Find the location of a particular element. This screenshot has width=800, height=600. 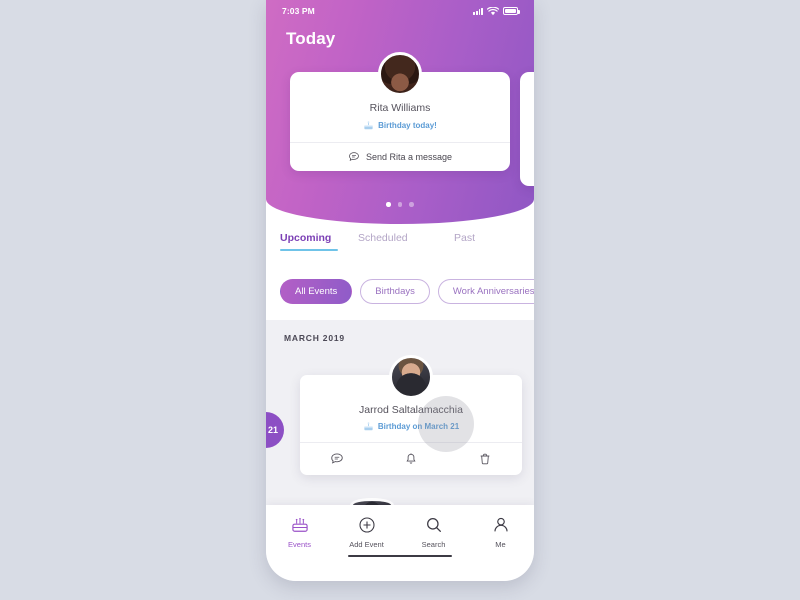

tab-past: Past is located at coordinates (464, 241).